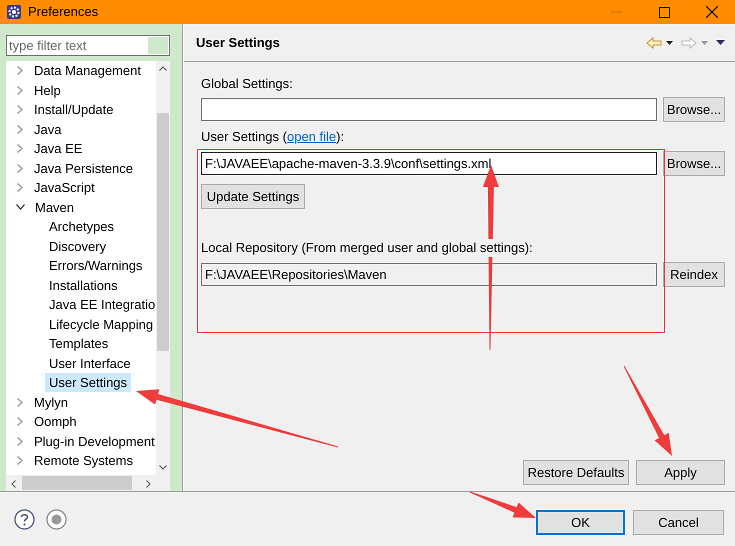 The width and height of the screenshot is (735, 546). I want to click on dialog-button: Restore Defaults, so click(576, 472).